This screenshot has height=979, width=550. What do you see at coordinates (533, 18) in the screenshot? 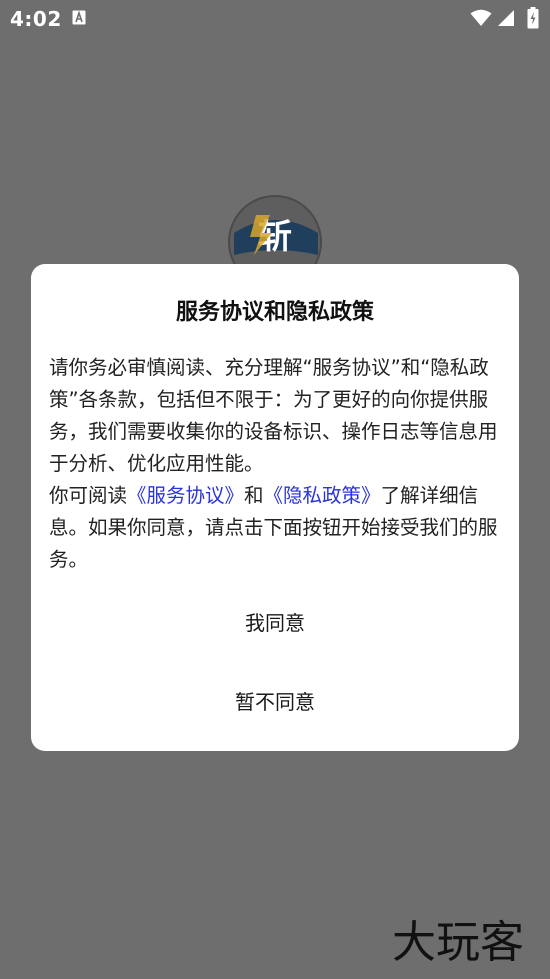
I see `battery-charging-icon` at bounding box center [533, 18].